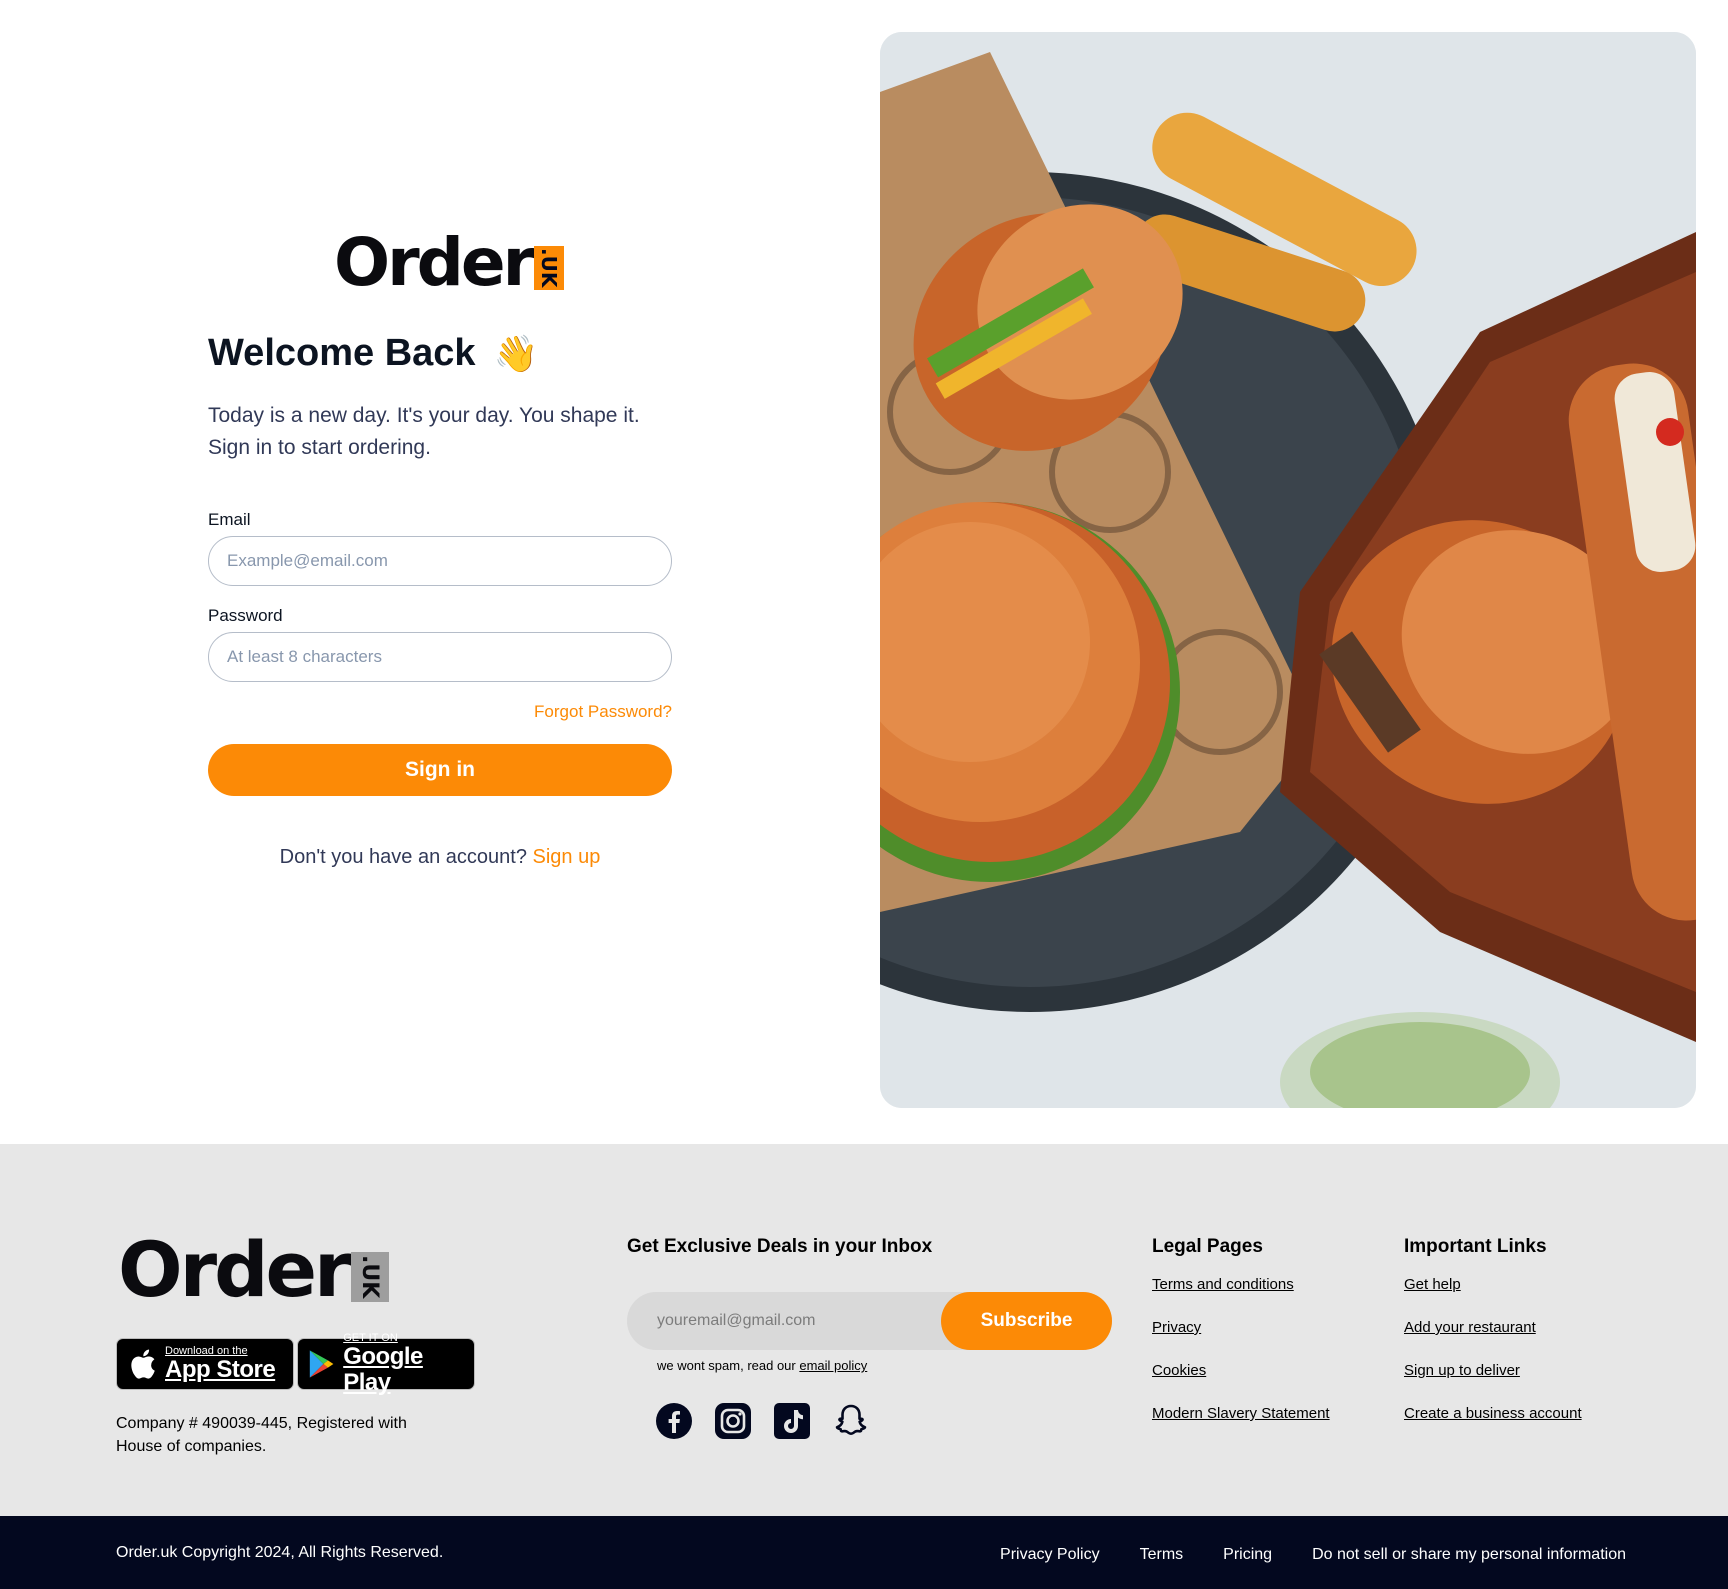  What do you see at coordinates (603, 712) in the screenshot?
I see `forgot-password-link: Forgot Password?` at bounding box center [603, 712].